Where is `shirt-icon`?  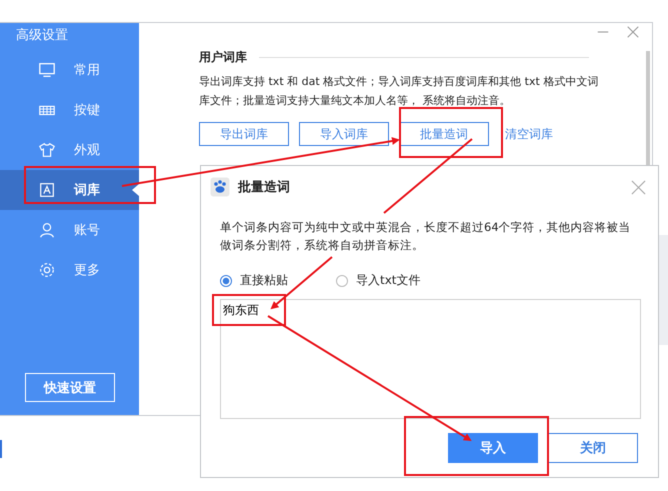
shirt-icon is located at coordinates (47, 150).